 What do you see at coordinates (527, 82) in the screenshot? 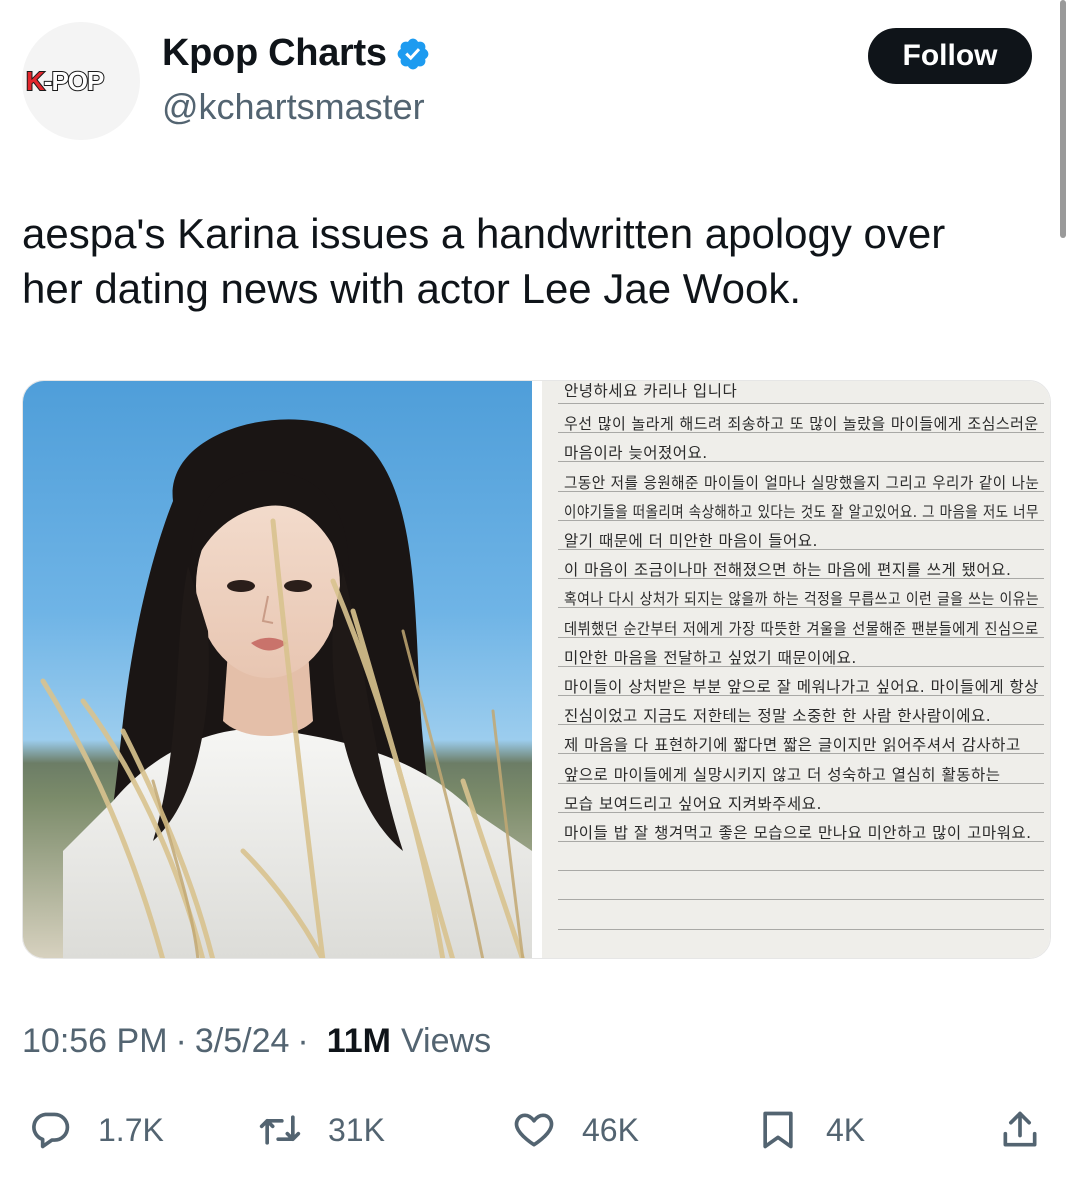
I see `tweet-header: K-POP Kpop Charts @kchartsmaster Follow` at bounding box center [527, 82].